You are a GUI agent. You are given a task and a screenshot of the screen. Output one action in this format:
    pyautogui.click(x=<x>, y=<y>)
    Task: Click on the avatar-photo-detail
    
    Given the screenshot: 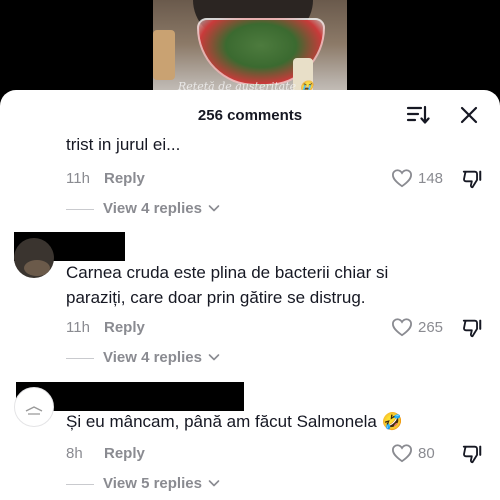 What is the action you would take?
    pyautogui.click(x=37, y=268)
    